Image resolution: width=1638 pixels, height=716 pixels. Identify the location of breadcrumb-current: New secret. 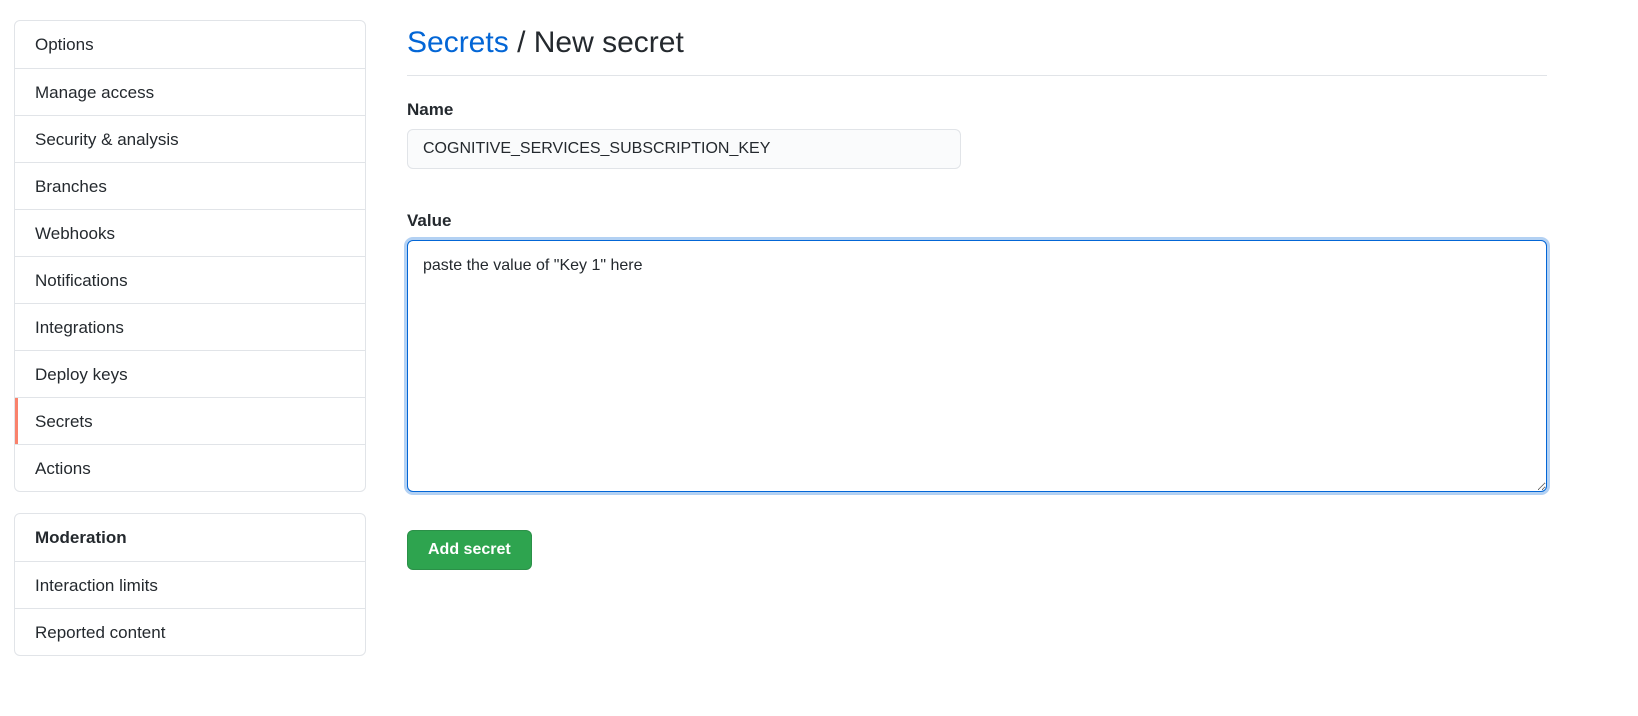
(608, 42).